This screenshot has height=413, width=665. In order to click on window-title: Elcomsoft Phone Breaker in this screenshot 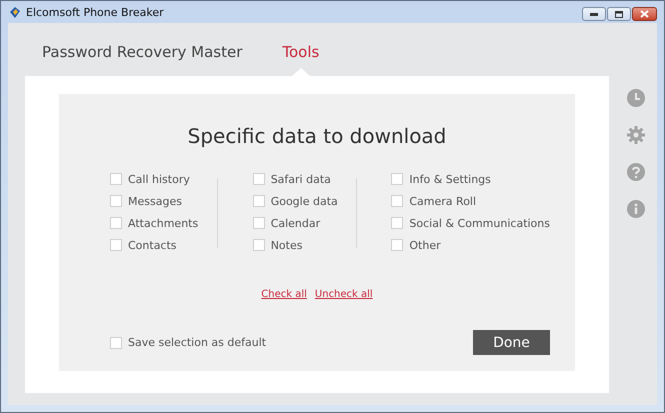, I will do `click(95, 12)`.